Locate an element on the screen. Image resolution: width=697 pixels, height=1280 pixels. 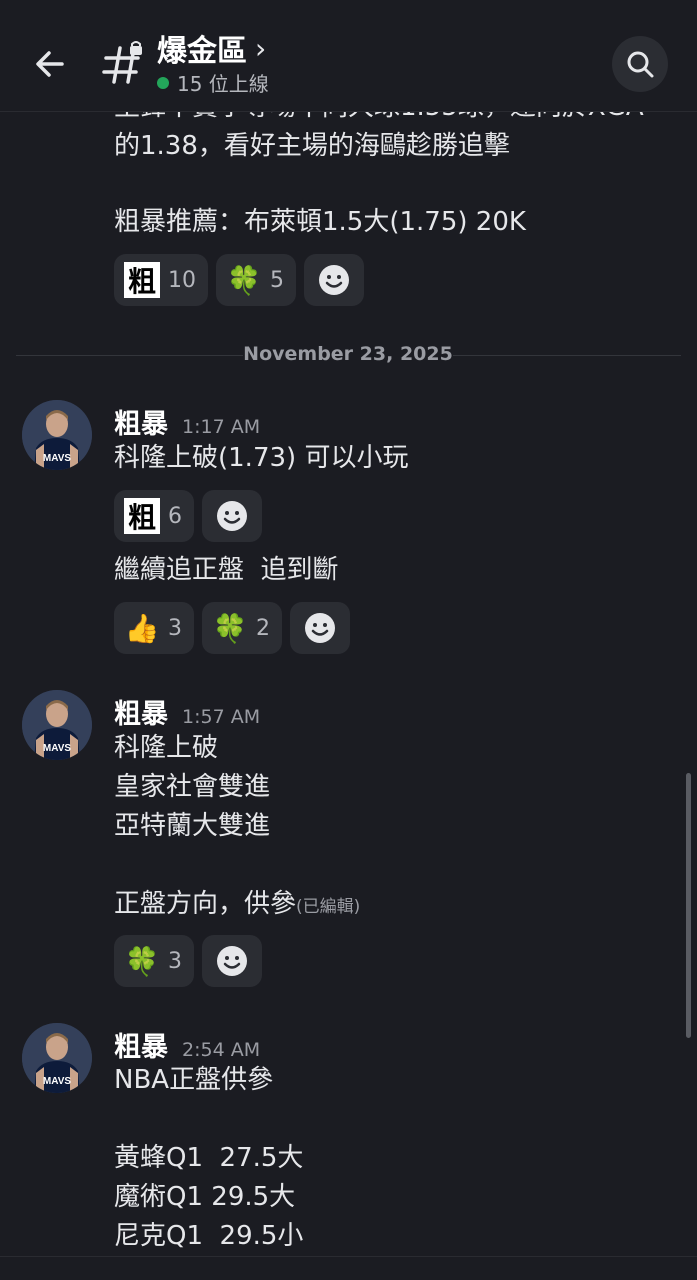
scrollbar is located at coordinates (688, 905).